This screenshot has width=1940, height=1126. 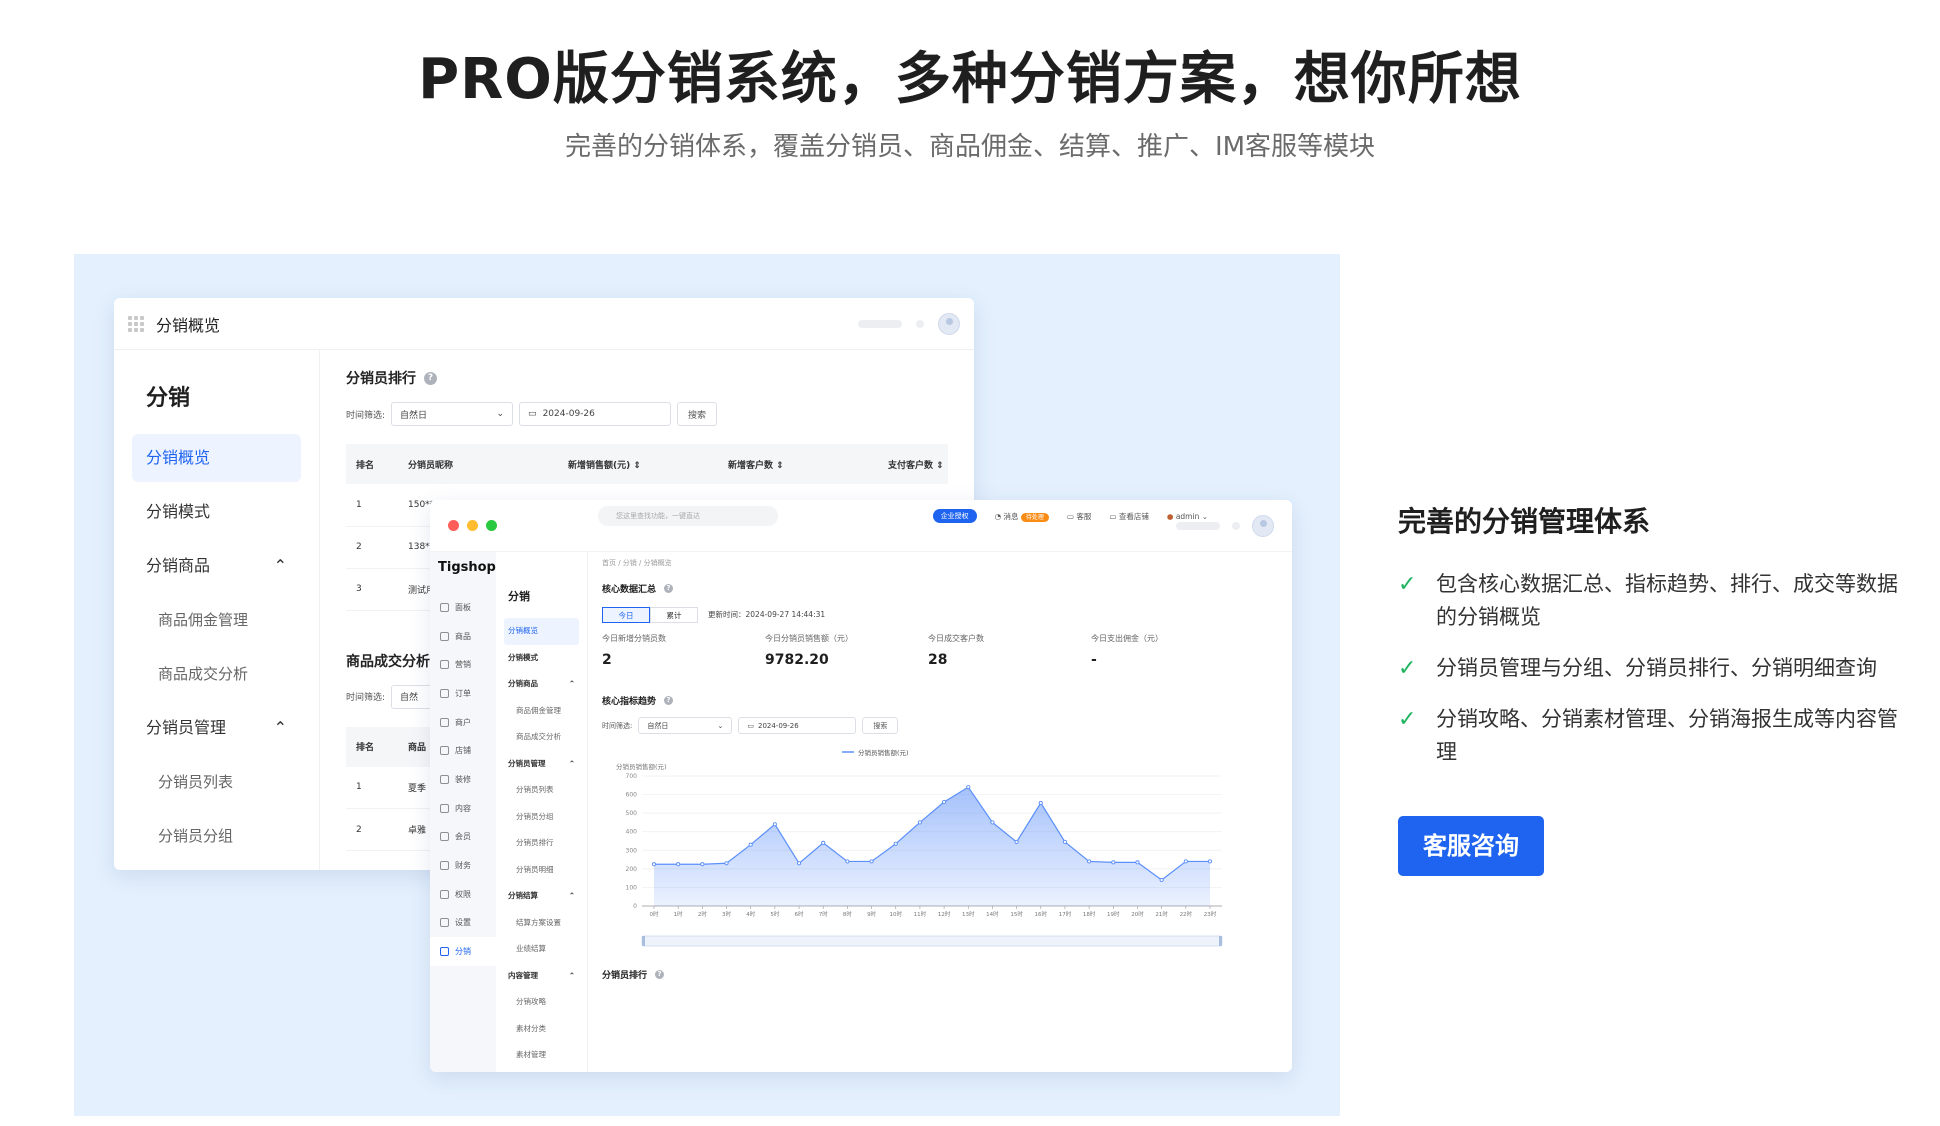 I want to click on icon-nav-item: 会员, so click(x=463, y=837).